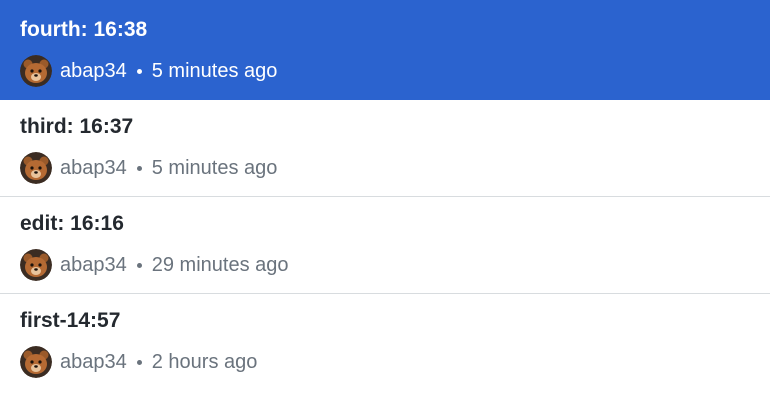 This screenshot has height=402, width=770. I want to click on commit-title: edit: 16:16, so click(72, 223).